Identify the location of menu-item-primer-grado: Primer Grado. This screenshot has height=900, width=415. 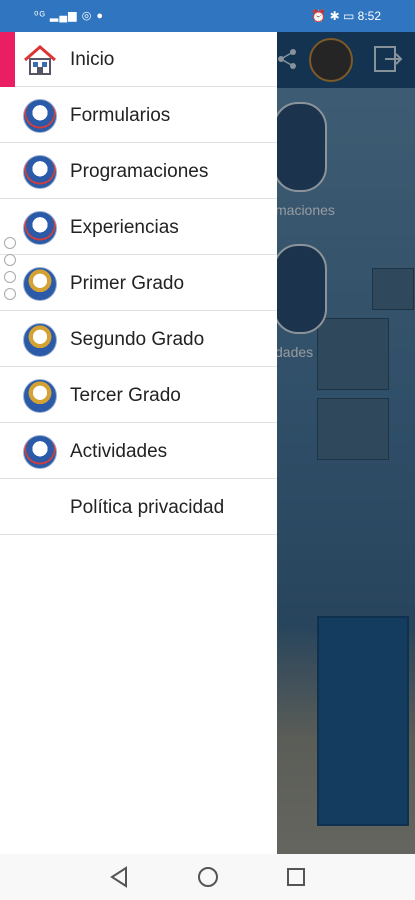
(138, 283).